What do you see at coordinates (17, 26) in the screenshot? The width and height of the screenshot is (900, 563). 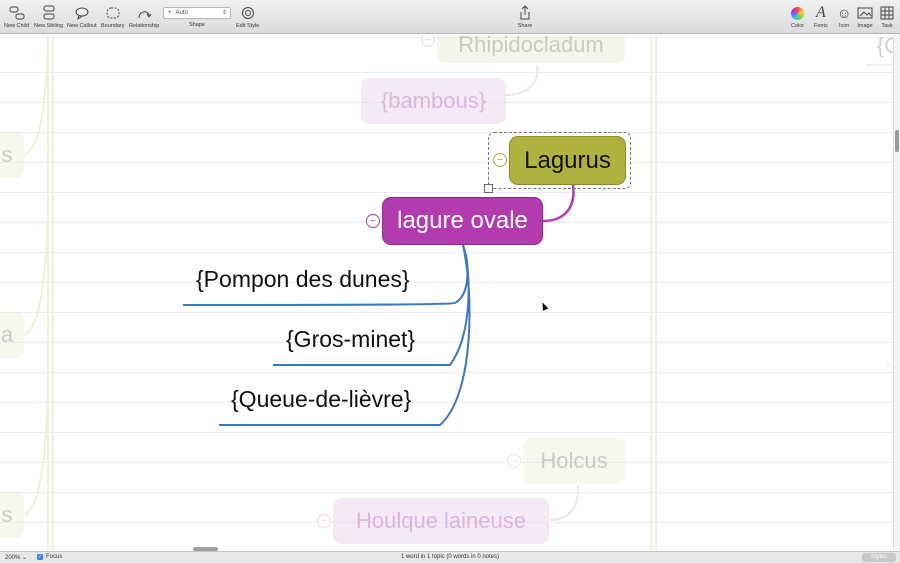 I see `new-child-label: New Child` at bounding box center [17, 26].